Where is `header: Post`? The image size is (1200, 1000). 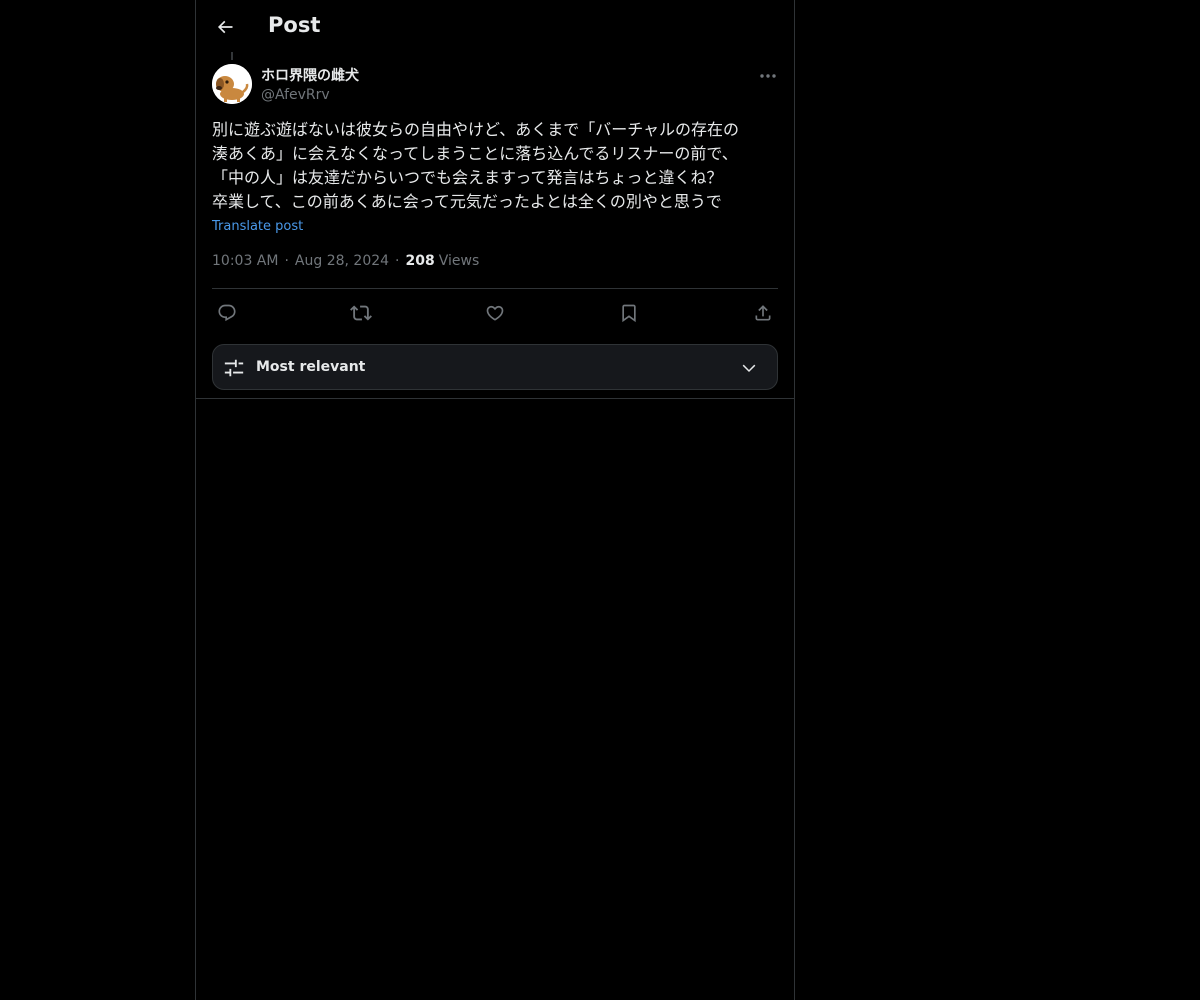
header: Post is located at coordinates (495, 26).